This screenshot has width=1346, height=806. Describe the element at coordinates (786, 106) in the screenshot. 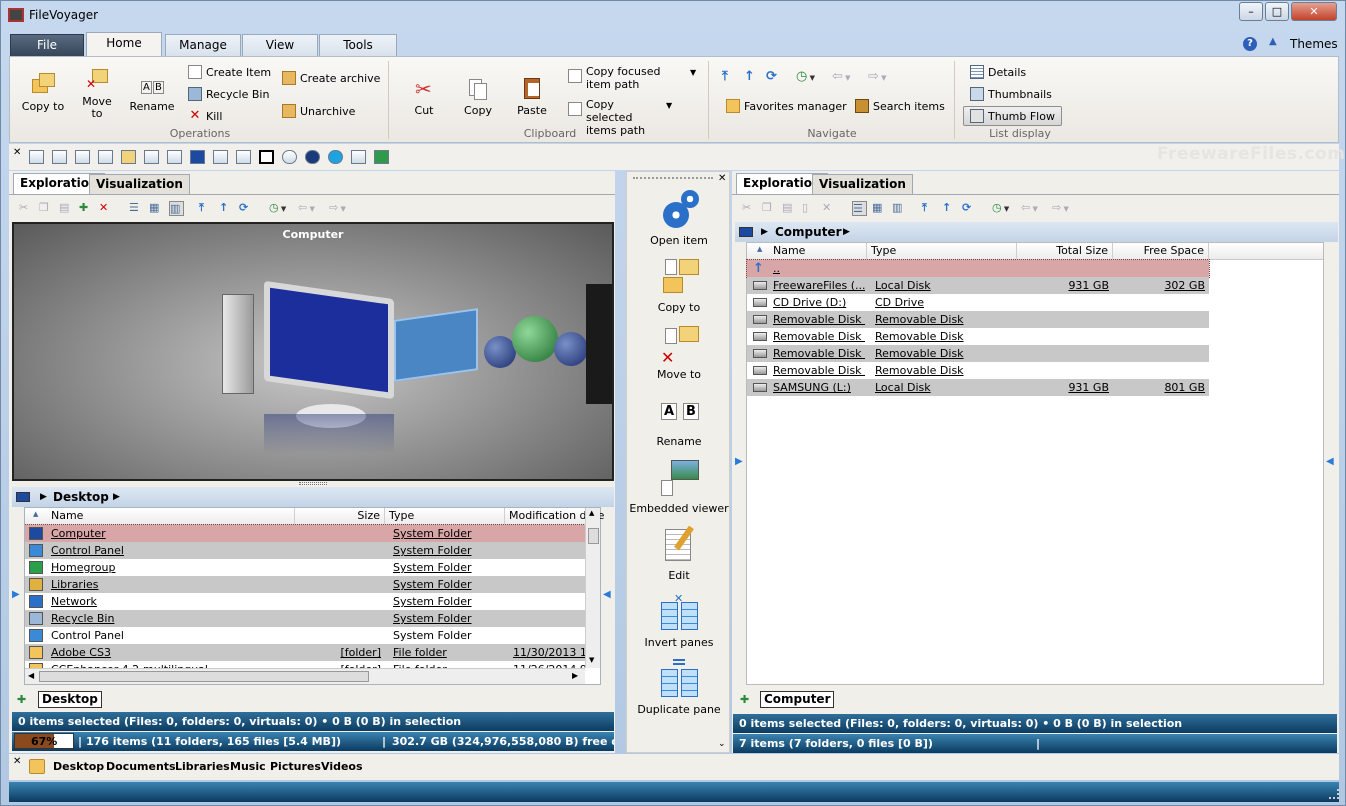

I see `favorites-manager-button: Favorites manager` at that location.